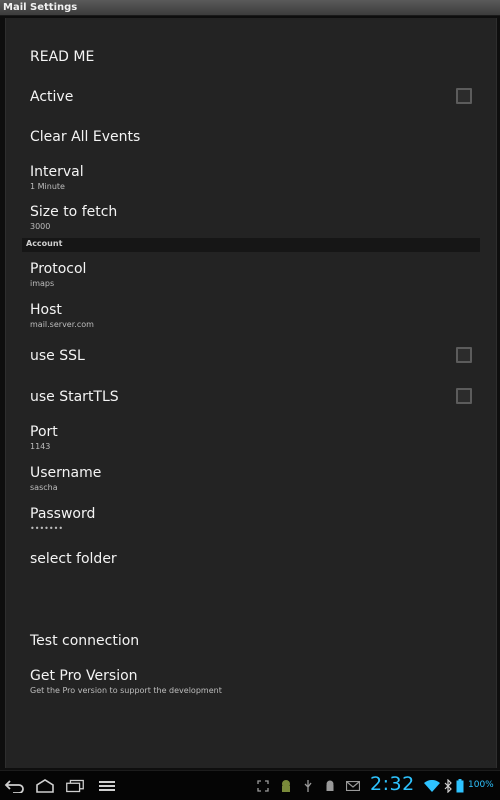 The image size is (500, 800). Describe the element at coordinates (330, 786) in the screenshot. I see `android-debug-icon` at that location.